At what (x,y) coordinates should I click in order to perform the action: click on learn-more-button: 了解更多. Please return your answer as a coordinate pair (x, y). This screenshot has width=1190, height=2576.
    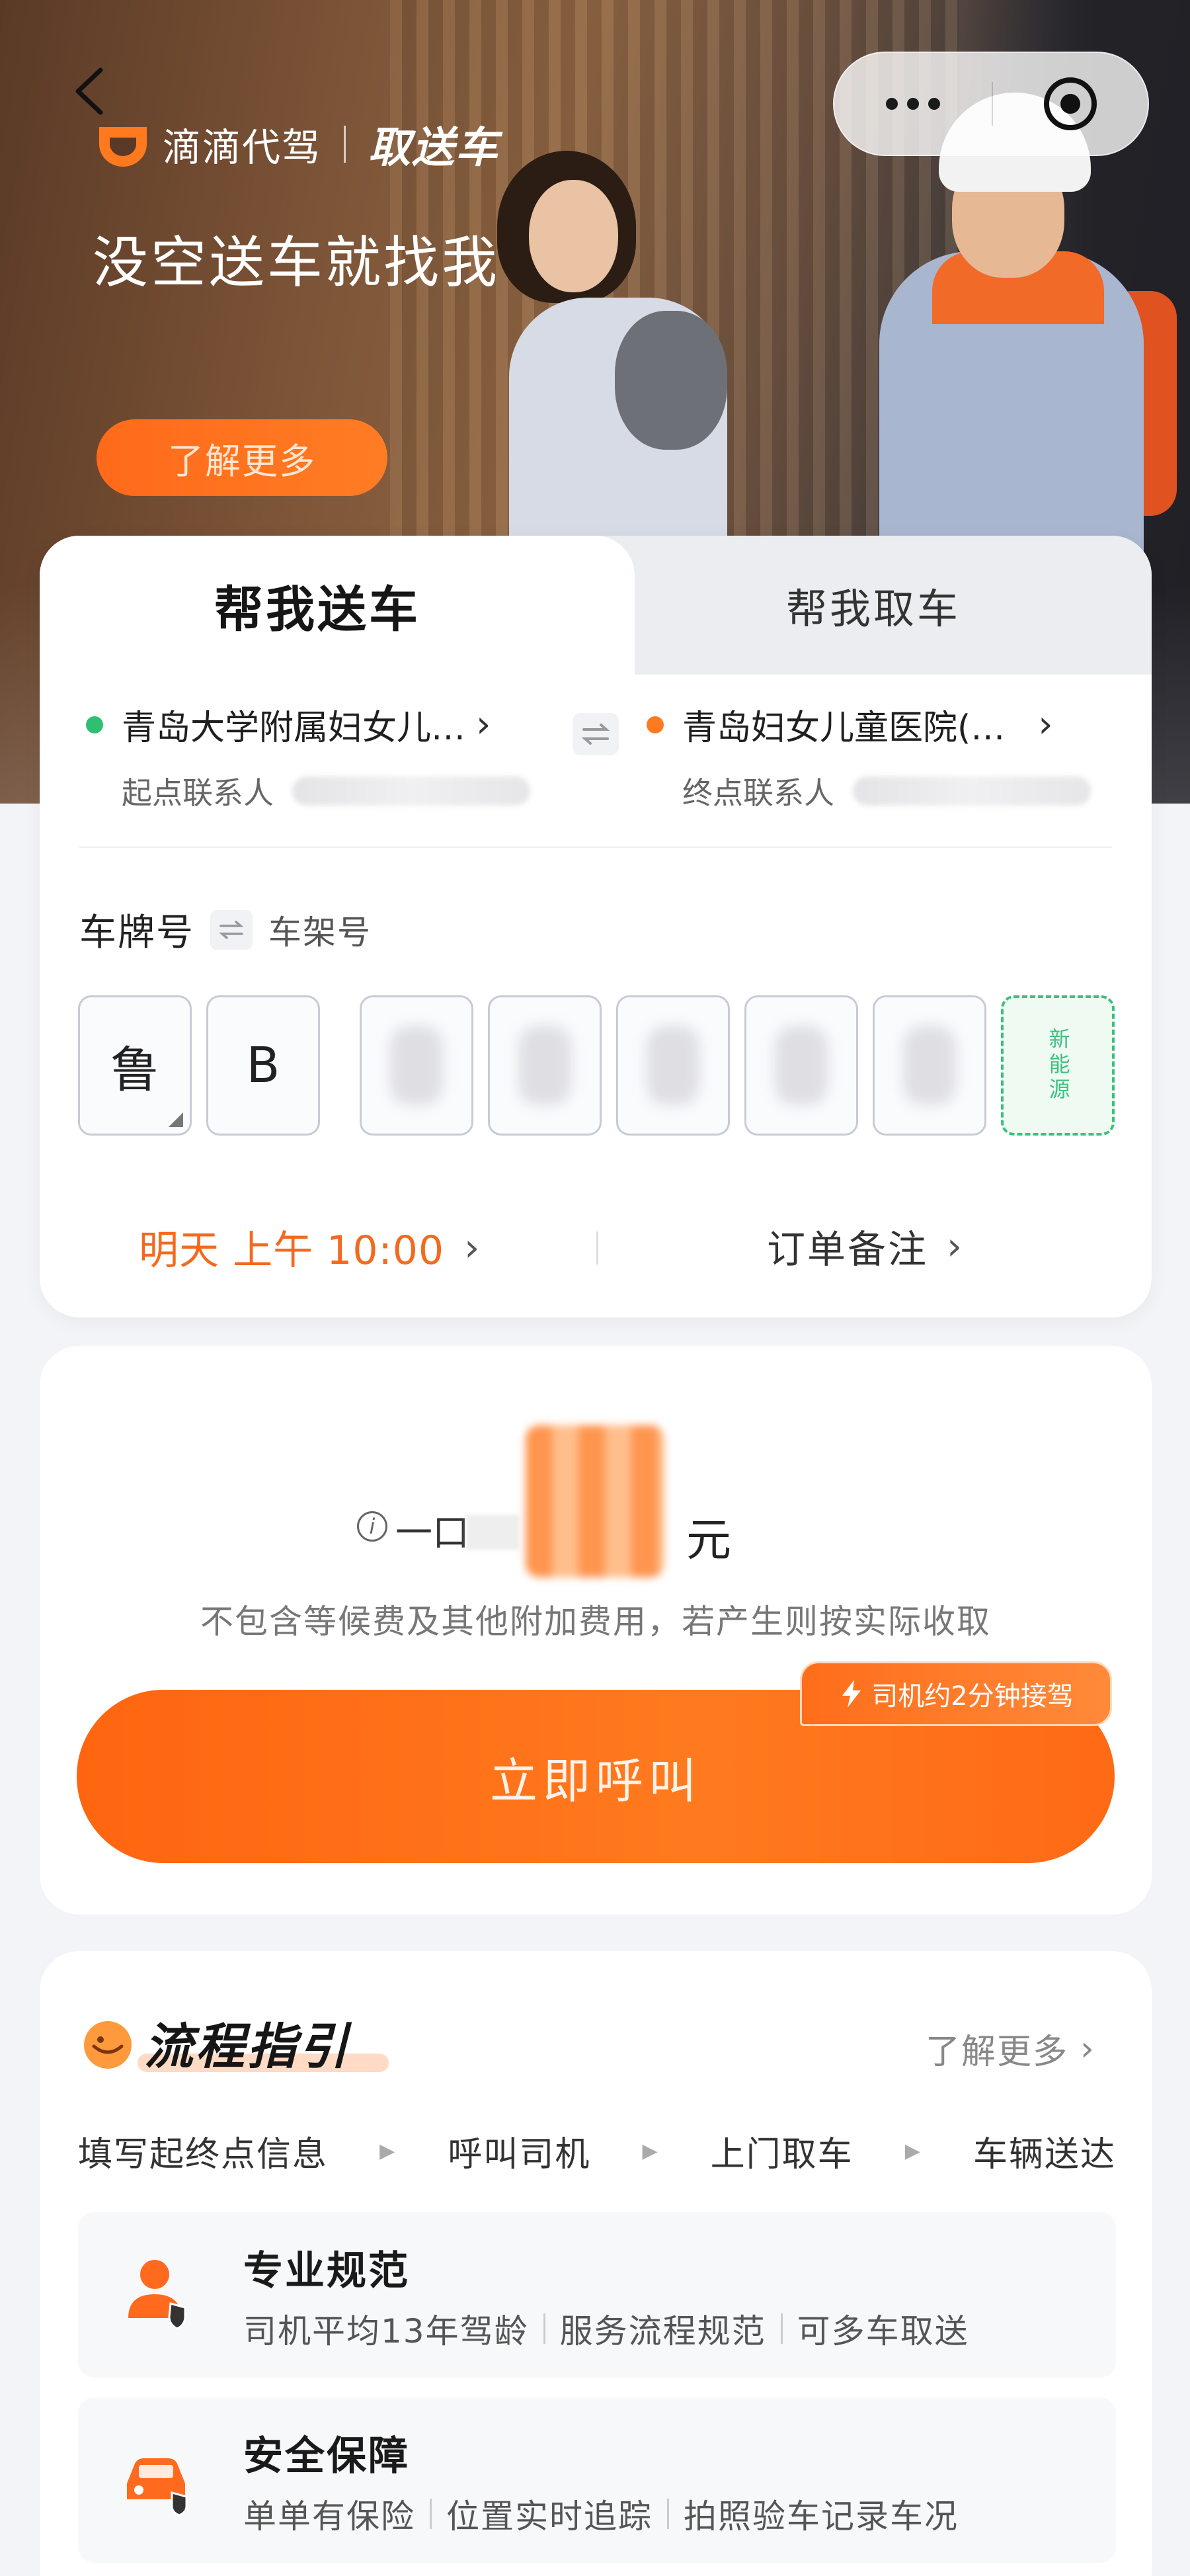
    Looking at the image, I should click on (242, 457).